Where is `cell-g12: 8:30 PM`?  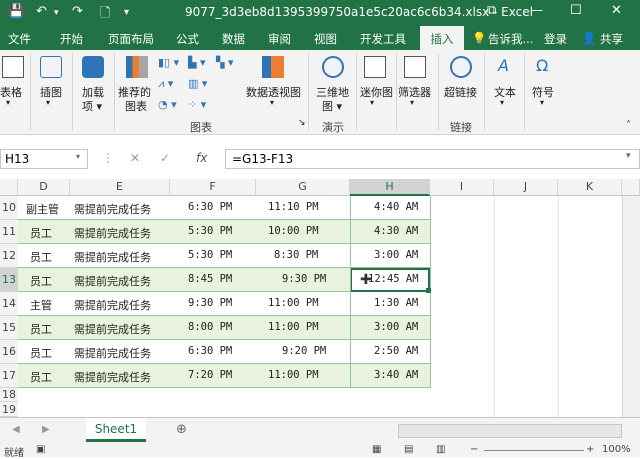
cell-g12: 8:30 PM is located at coordinates (296, 255).